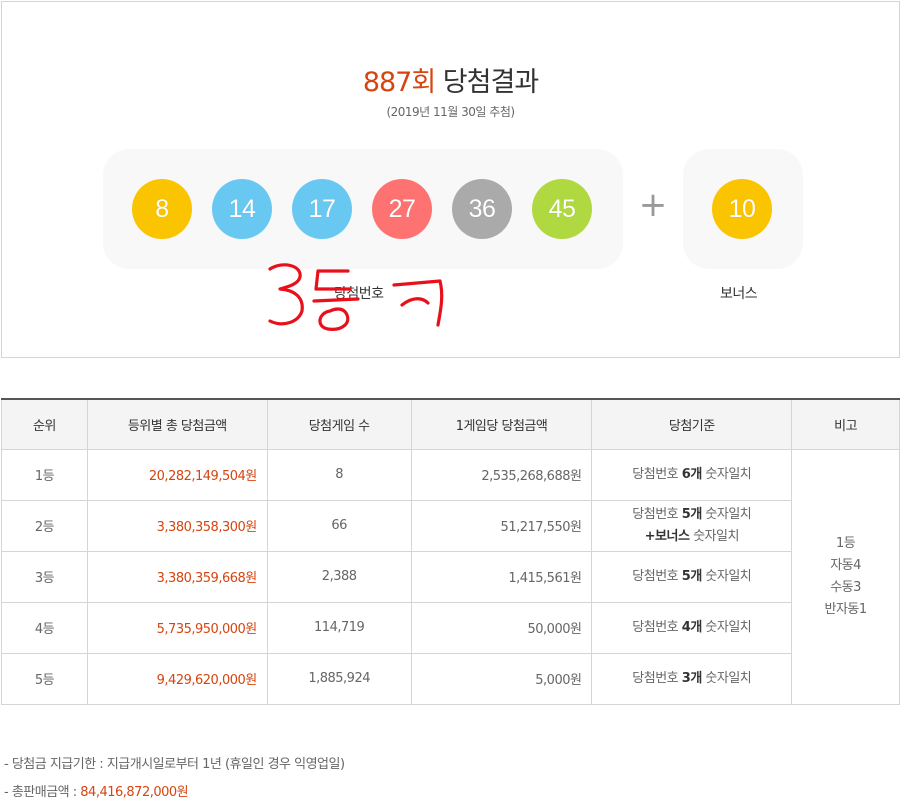 This screenshot has height=808, width=902. Describe the element at coordinates (44, 525) in the screenshot. I see `rank-cell: 2등` at that location.